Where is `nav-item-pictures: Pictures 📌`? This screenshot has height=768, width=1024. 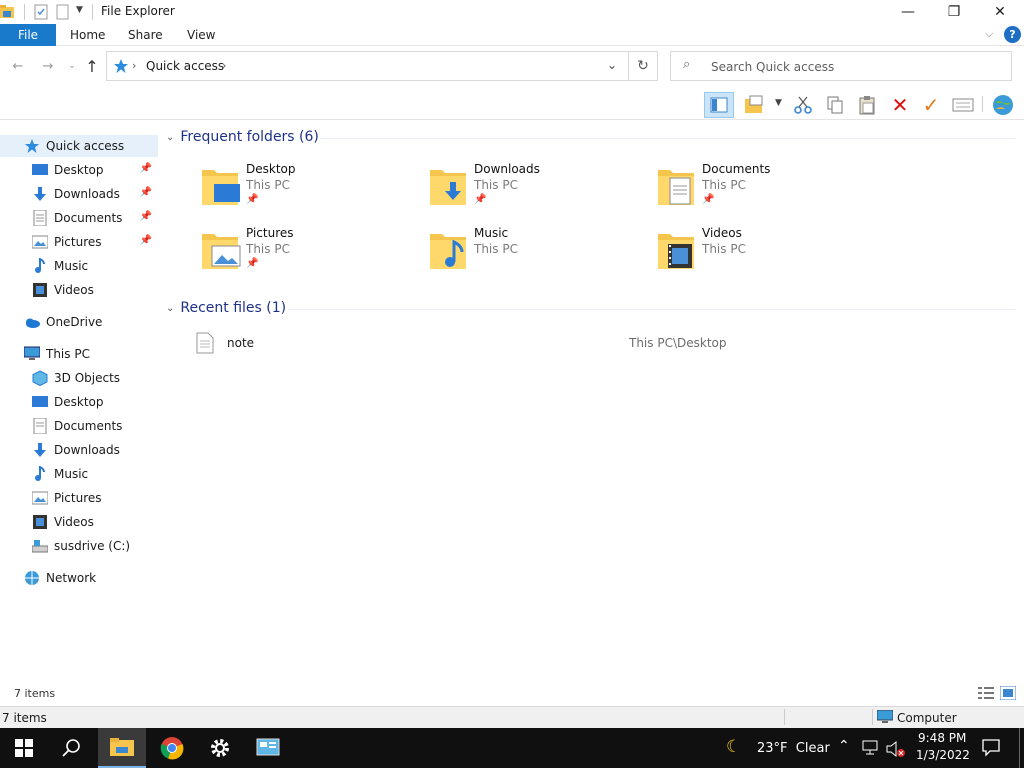 nav-item-pictures: Pictures 📌 is located at coordinates (79, 242).